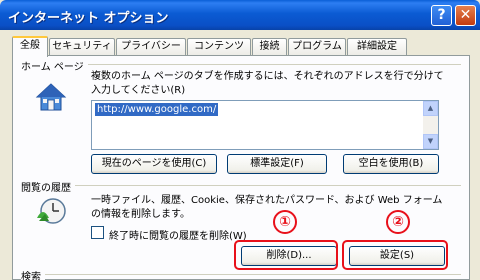 This screenshot has width=480, height=280. What do you see at coordinates (241, 274) in the screenshot?
I see `search-divider` at bounding box center [241, 274].